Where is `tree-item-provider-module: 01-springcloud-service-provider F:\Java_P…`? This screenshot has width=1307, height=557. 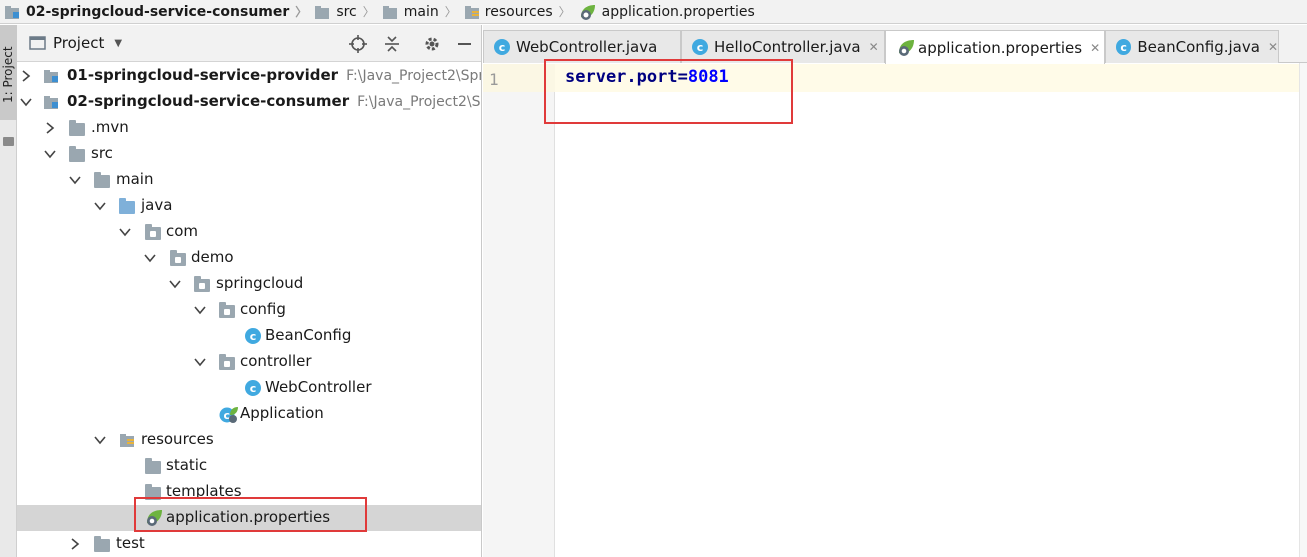
tree-item-provider-module: 01-springcloud-service-provider F:\Java_P… is located at coordinates (249, 76).